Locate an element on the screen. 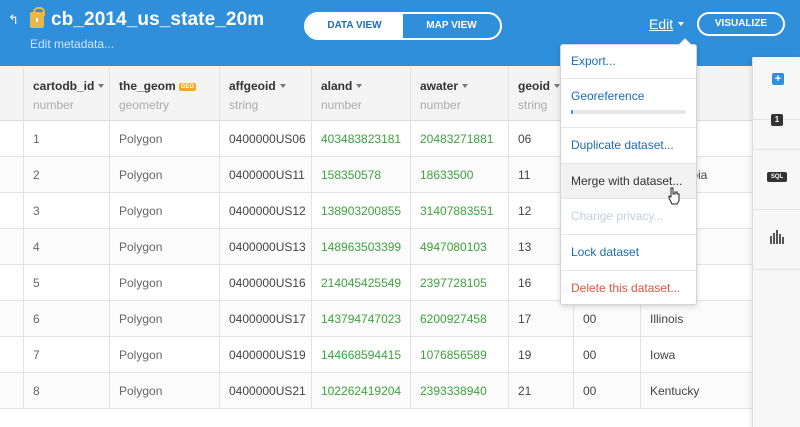 This screenshot has height=427, width=800. chart-slot is located at coordinates (776, 240).